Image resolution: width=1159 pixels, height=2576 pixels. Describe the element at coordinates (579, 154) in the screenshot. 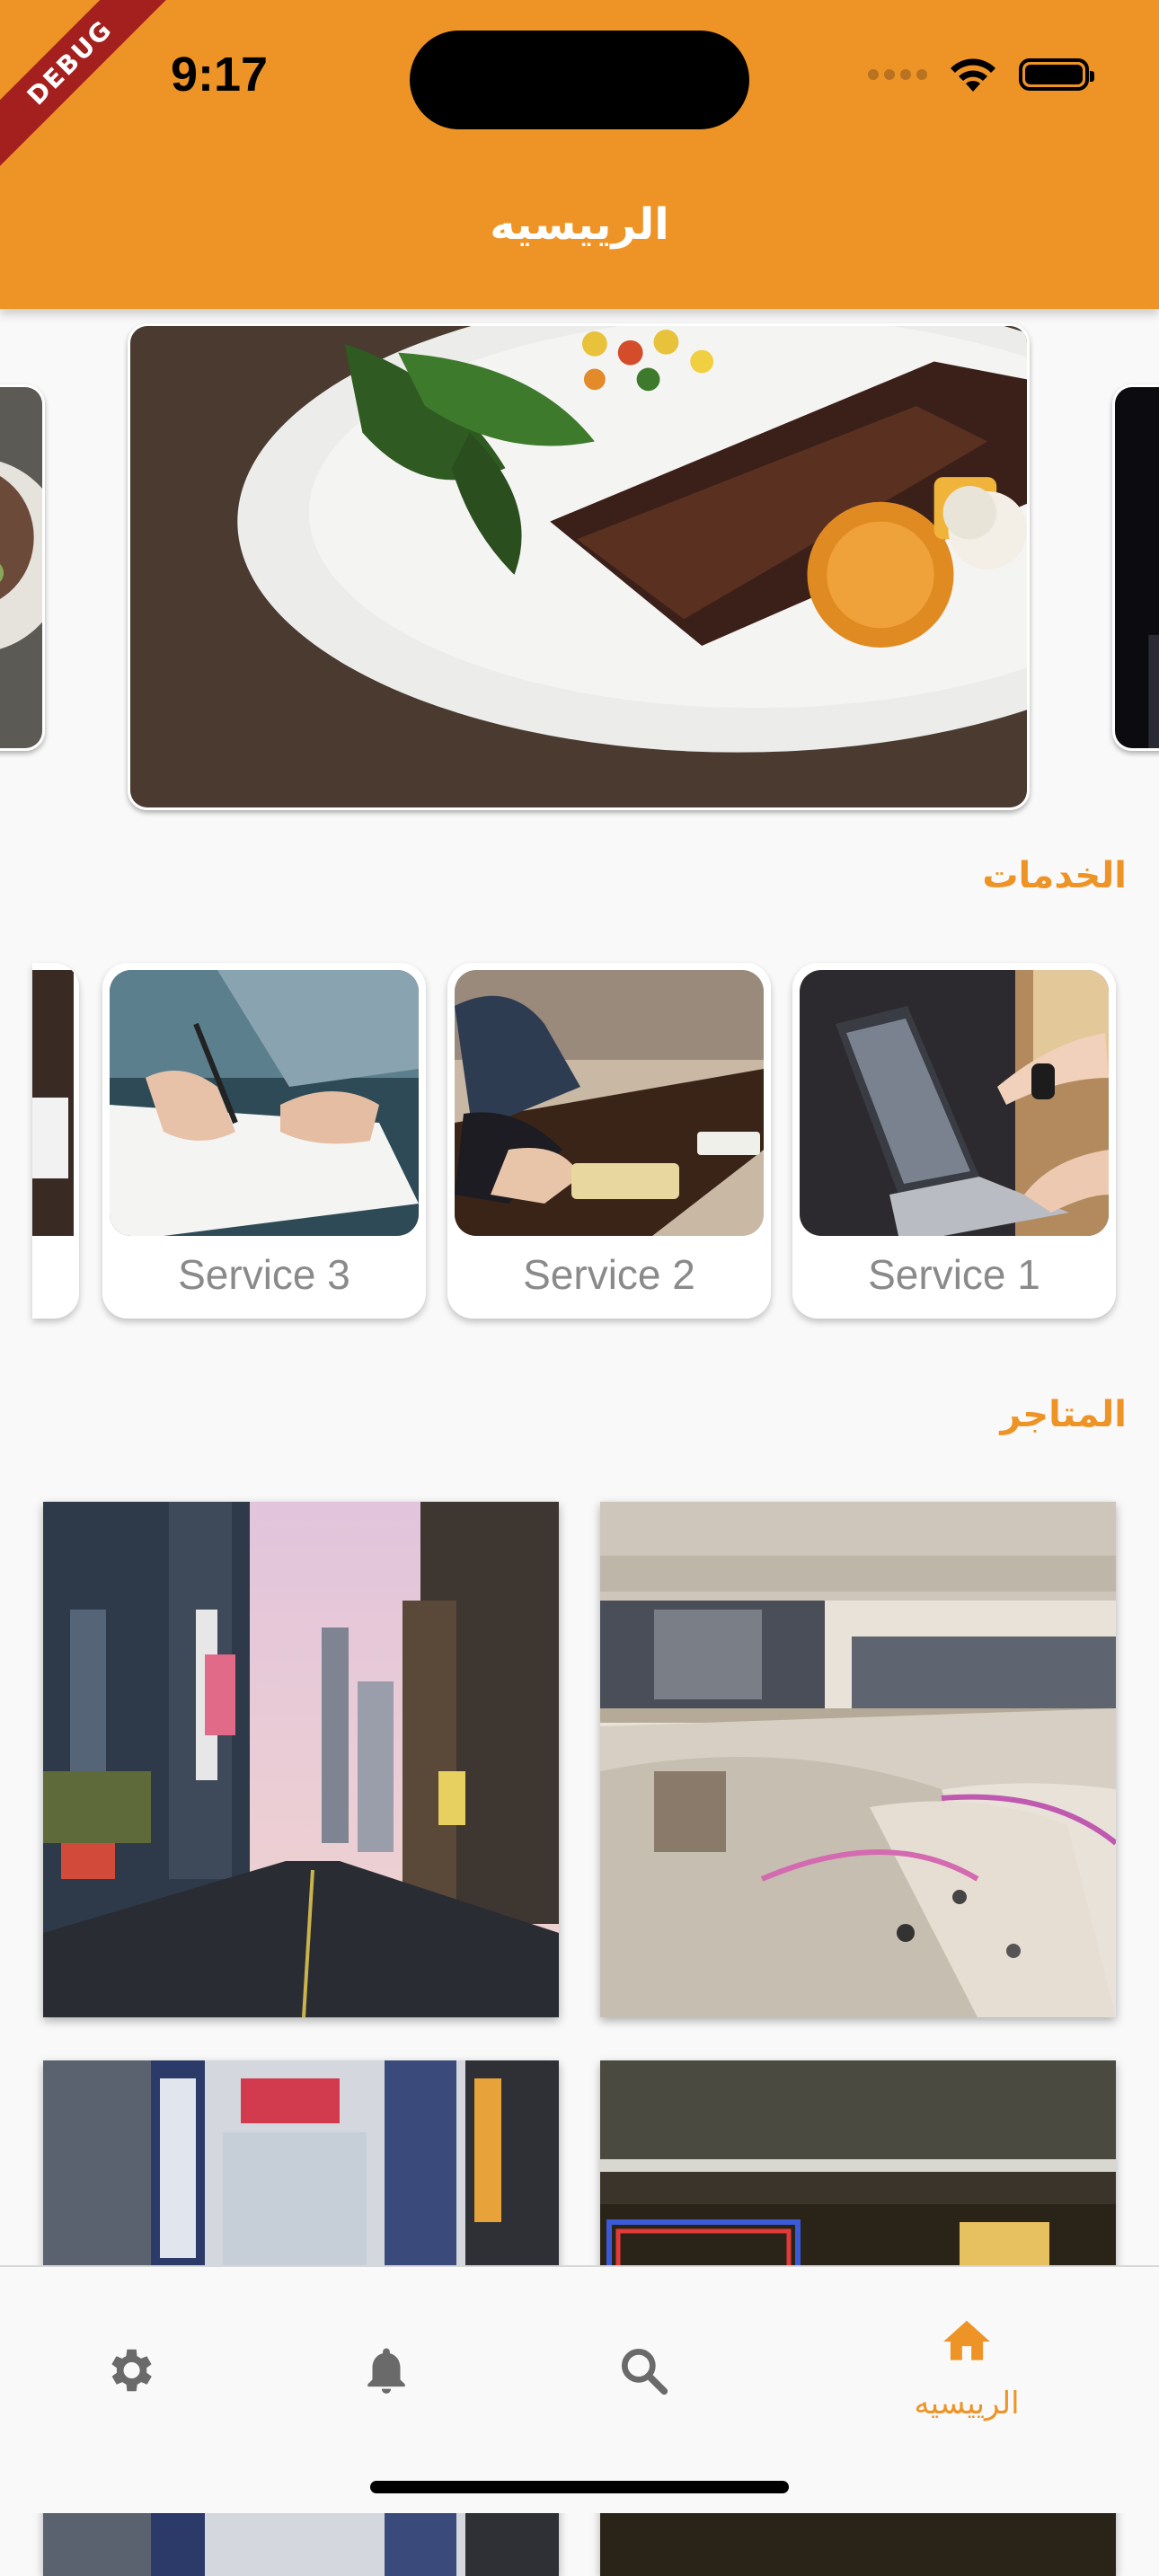

I see `app-bar: 9:17 الرييسيه` at that location.